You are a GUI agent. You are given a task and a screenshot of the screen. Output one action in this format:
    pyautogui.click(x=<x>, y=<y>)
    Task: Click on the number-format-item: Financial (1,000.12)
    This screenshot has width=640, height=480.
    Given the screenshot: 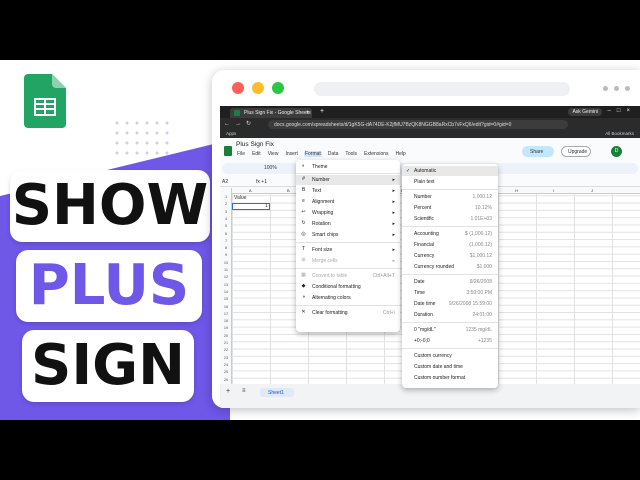 What is the action you would take?
    pyautogui.click(x=450, y=245)
    